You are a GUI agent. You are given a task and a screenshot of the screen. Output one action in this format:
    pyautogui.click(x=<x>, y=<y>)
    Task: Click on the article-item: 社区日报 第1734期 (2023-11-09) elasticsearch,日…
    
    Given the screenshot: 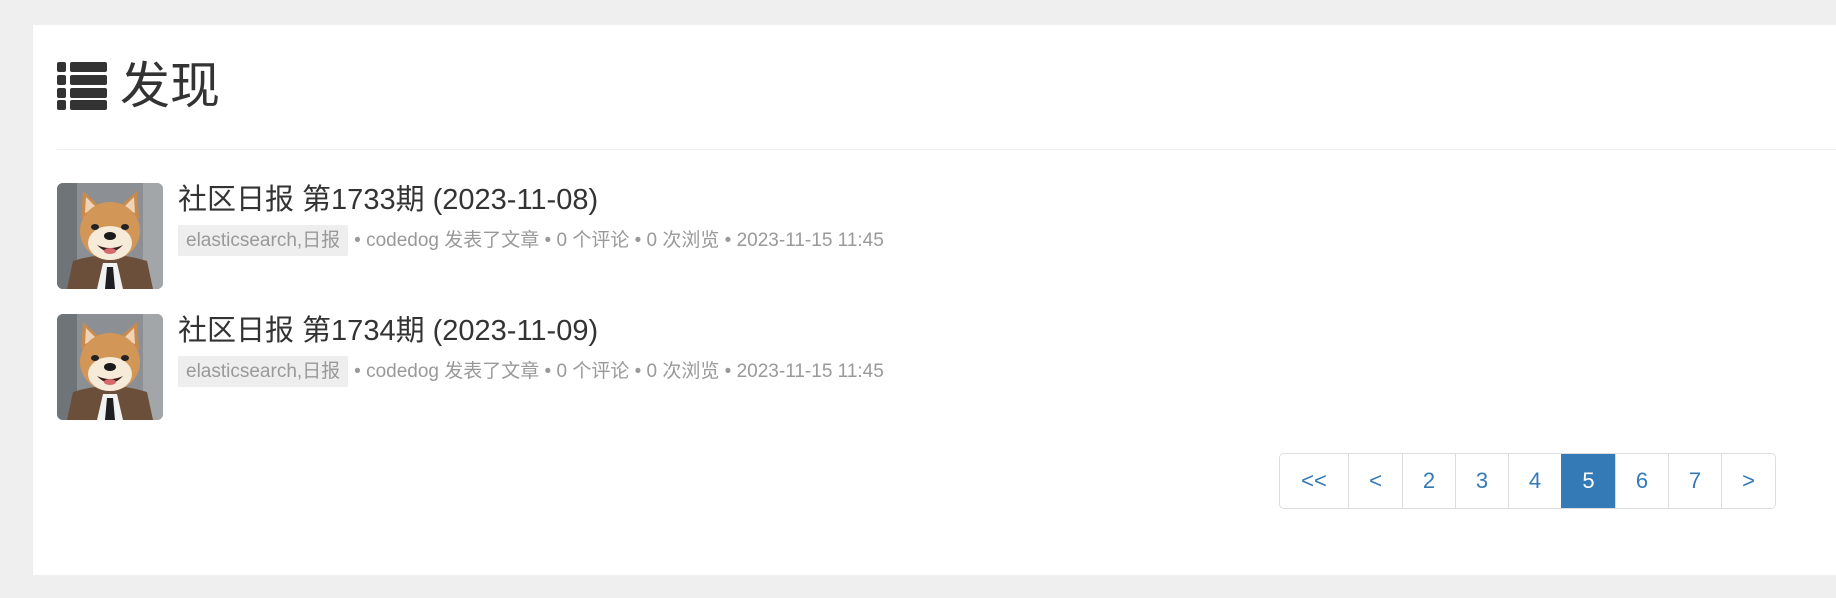 What is the action you would take?
    pyautogui.click(x=470, y=367)
    